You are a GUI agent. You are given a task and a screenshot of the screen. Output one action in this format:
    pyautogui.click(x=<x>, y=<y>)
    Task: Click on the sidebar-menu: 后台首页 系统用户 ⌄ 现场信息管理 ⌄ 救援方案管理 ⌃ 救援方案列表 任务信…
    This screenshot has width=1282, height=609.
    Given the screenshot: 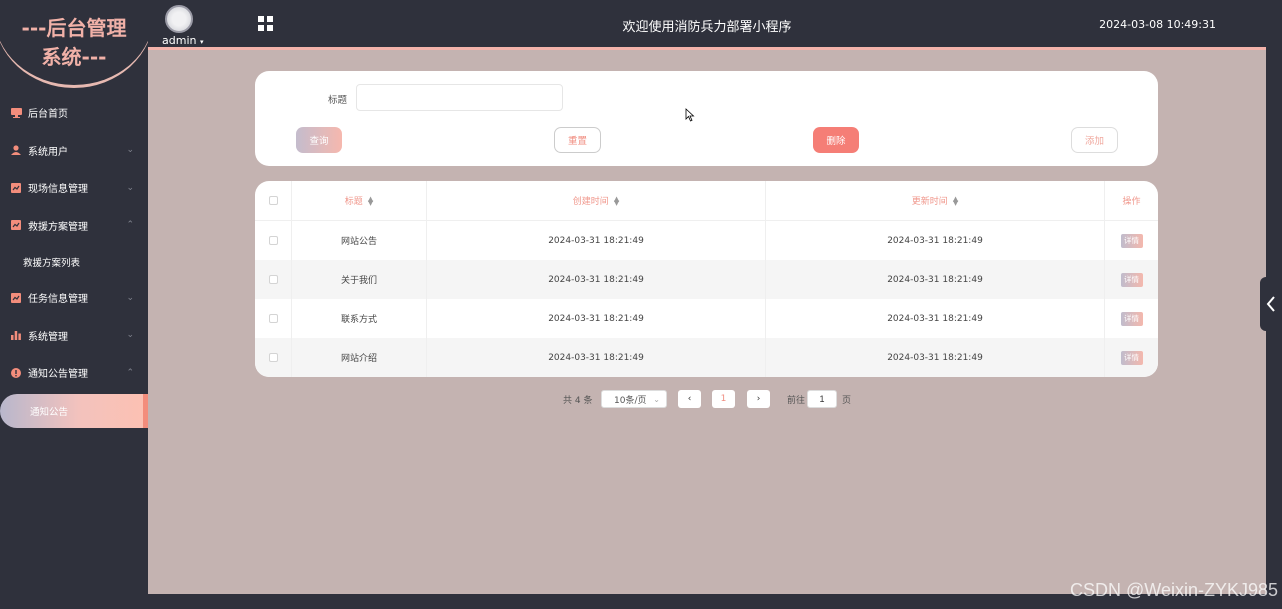 What is the action you would take?
    pyautogui.click(x=74, y=261)
    